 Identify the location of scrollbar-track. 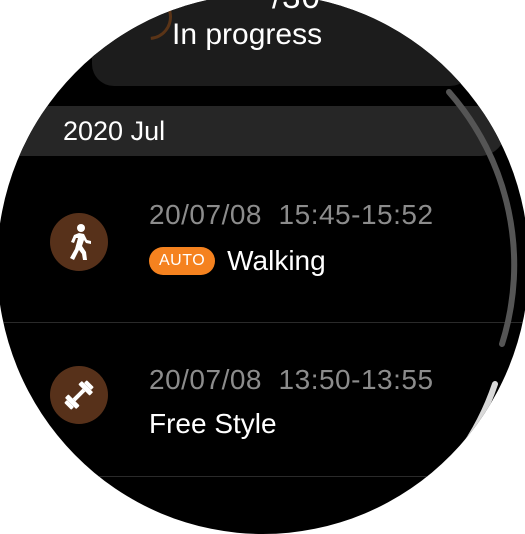
(482, 218).